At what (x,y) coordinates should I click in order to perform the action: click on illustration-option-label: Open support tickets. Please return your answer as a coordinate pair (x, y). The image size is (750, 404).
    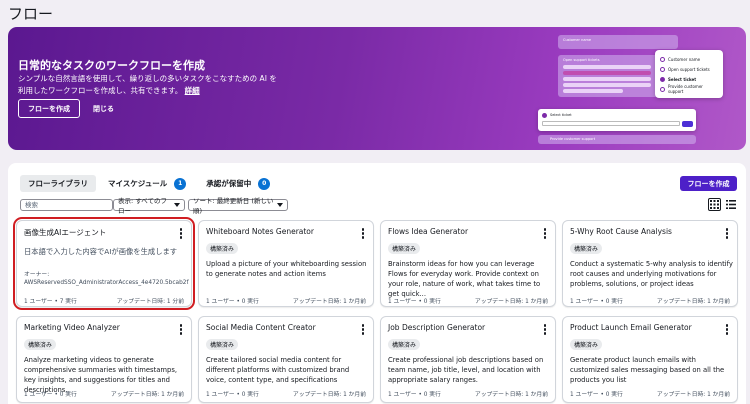
    Looking at the image, I should click on (689, 69).